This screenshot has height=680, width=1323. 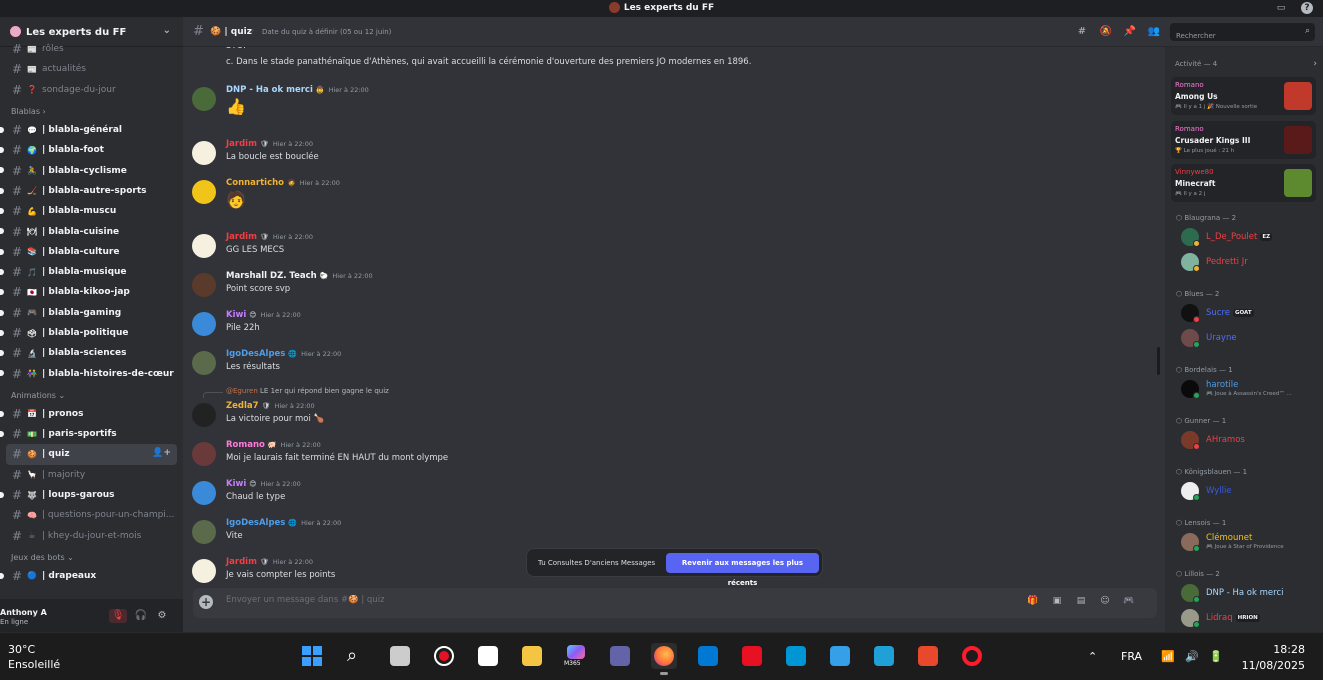 What do you see at coordinates (245, 445) in the screenshot?
I see `message-author: Romano` at bounding box center [245, 445].